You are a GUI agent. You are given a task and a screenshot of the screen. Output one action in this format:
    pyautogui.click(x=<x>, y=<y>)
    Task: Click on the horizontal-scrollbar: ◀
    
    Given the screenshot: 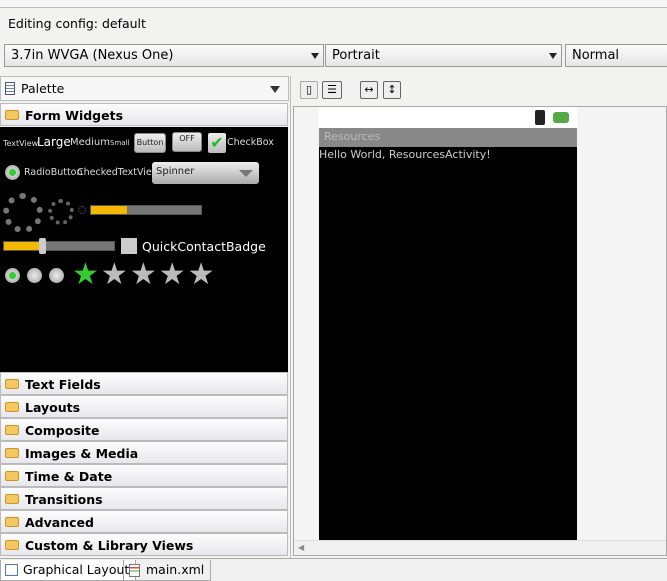 What is the action you would take?
    pyautogui.click(x=480, y=547)
    